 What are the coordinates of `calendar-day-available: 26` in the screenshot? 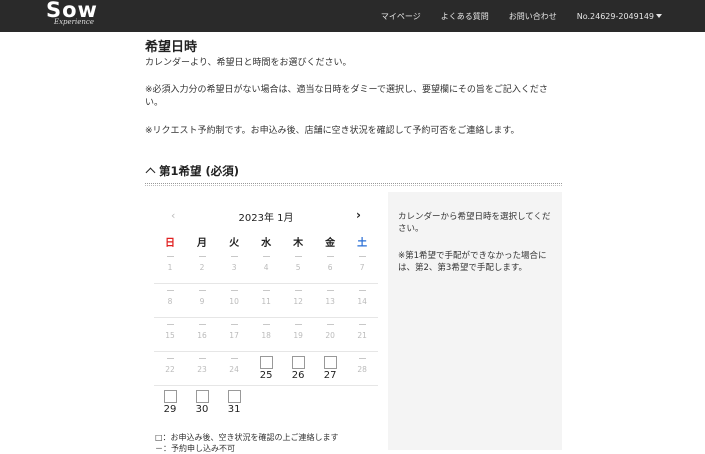 It's located at (298, 368).